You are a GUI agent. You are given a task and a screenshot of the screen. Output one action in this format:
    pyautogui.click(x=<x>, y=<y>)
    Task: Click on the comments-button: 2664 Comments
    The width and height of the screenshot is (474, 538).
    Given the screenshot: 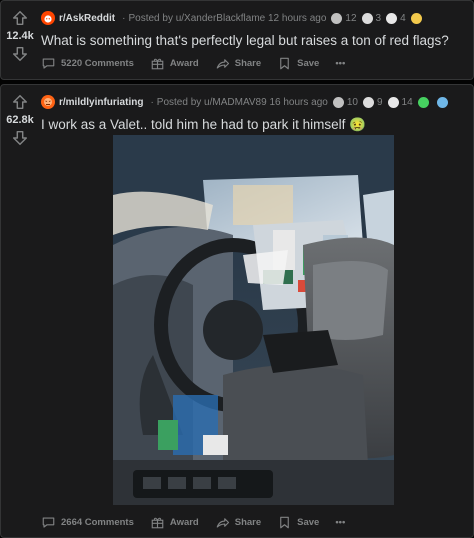 What is the action you would take?
    pyautogui.click(x=87, y=522)
    